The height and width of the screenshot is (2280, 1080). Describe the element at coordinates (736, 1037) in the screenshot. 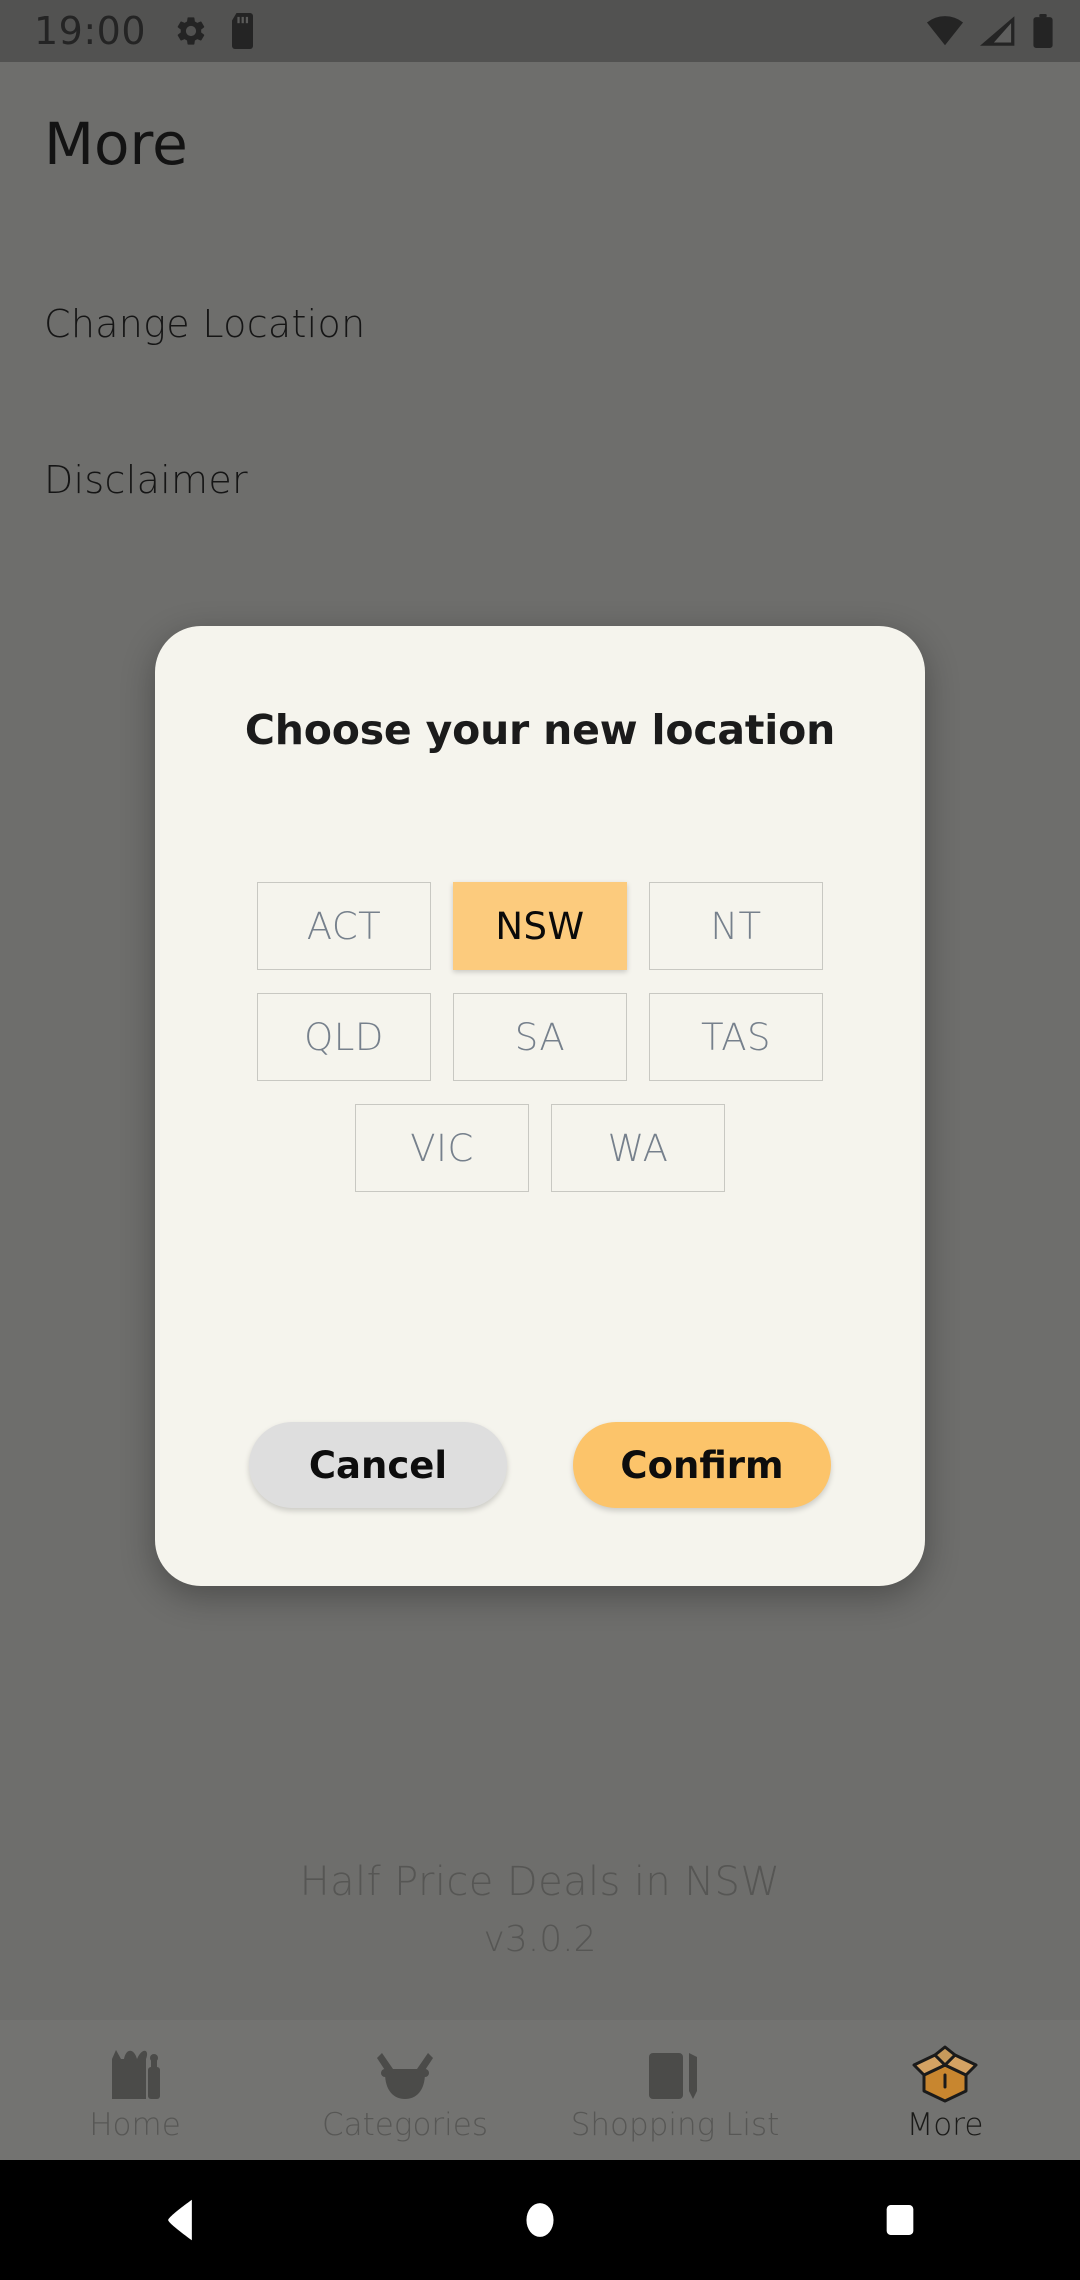

I see `state-button-tas: TAS` at that location.